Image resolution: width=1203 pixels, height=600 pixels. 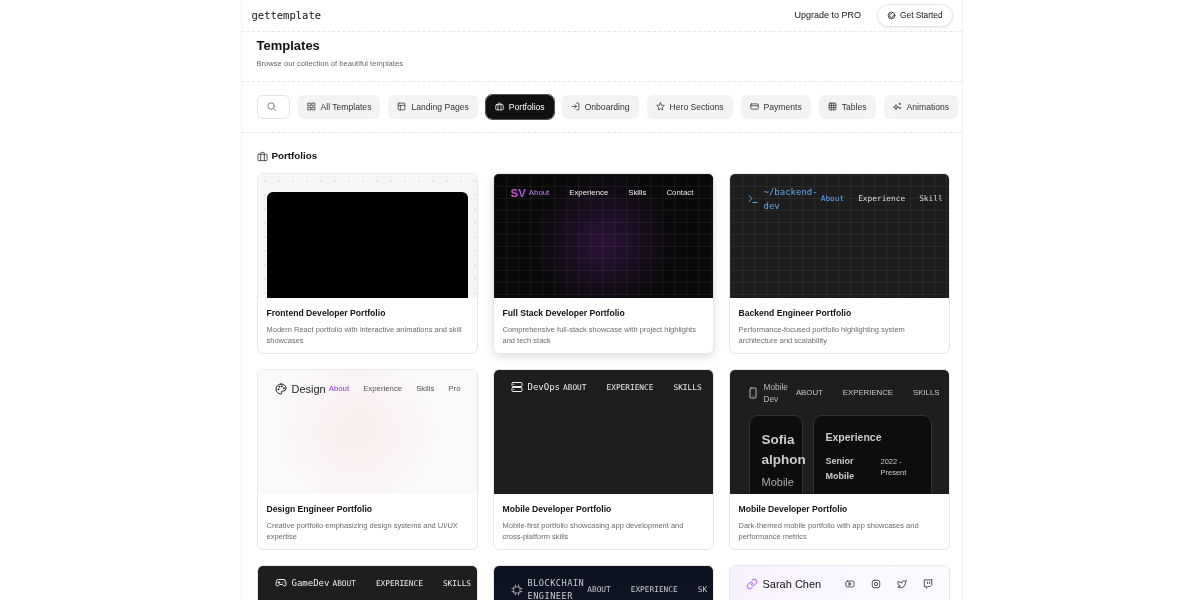 What do you see at coordinates (840, 469) in the screenshot?
I see `job-title: Senior Mobile` at bounding box center [840, 469].